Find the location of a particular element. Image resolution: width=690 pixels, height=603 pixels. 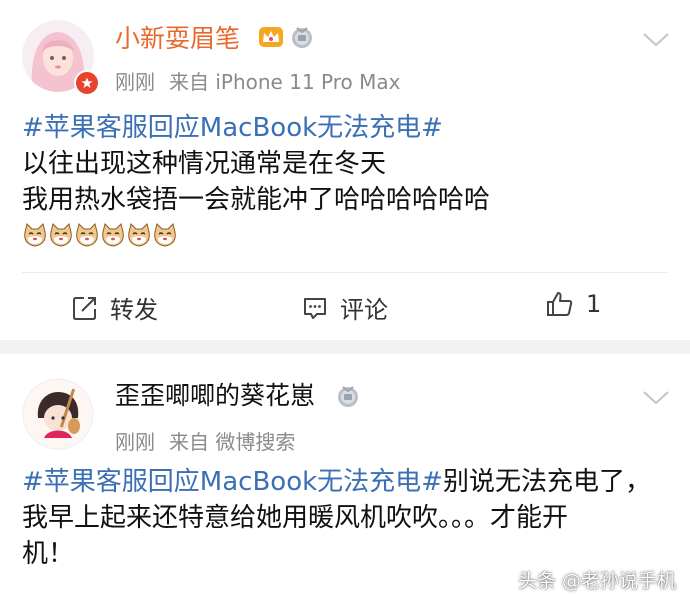

post-meta: 刚刚 来自 iPhone 11 Pro Max is located at coordinates (264, 80).